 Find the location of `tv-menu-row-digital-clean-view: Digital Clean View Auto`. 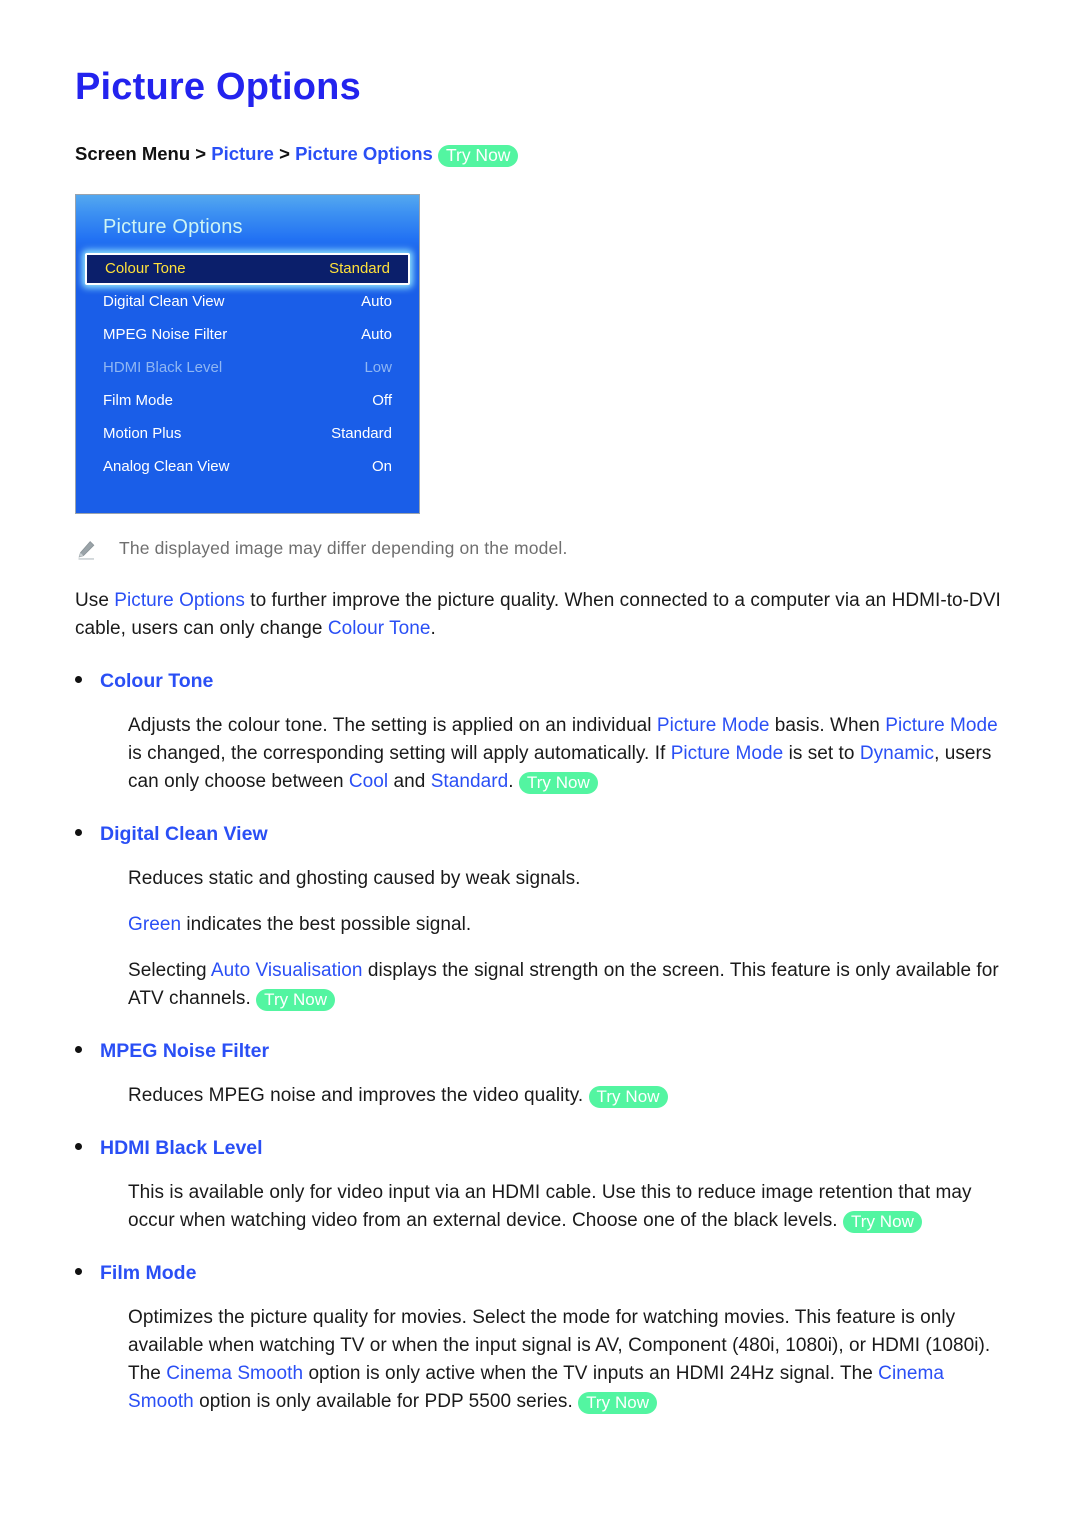

tv-menu-row-digital-clean-view: Digital Clean View Auto is located at coordinates (247, 301).